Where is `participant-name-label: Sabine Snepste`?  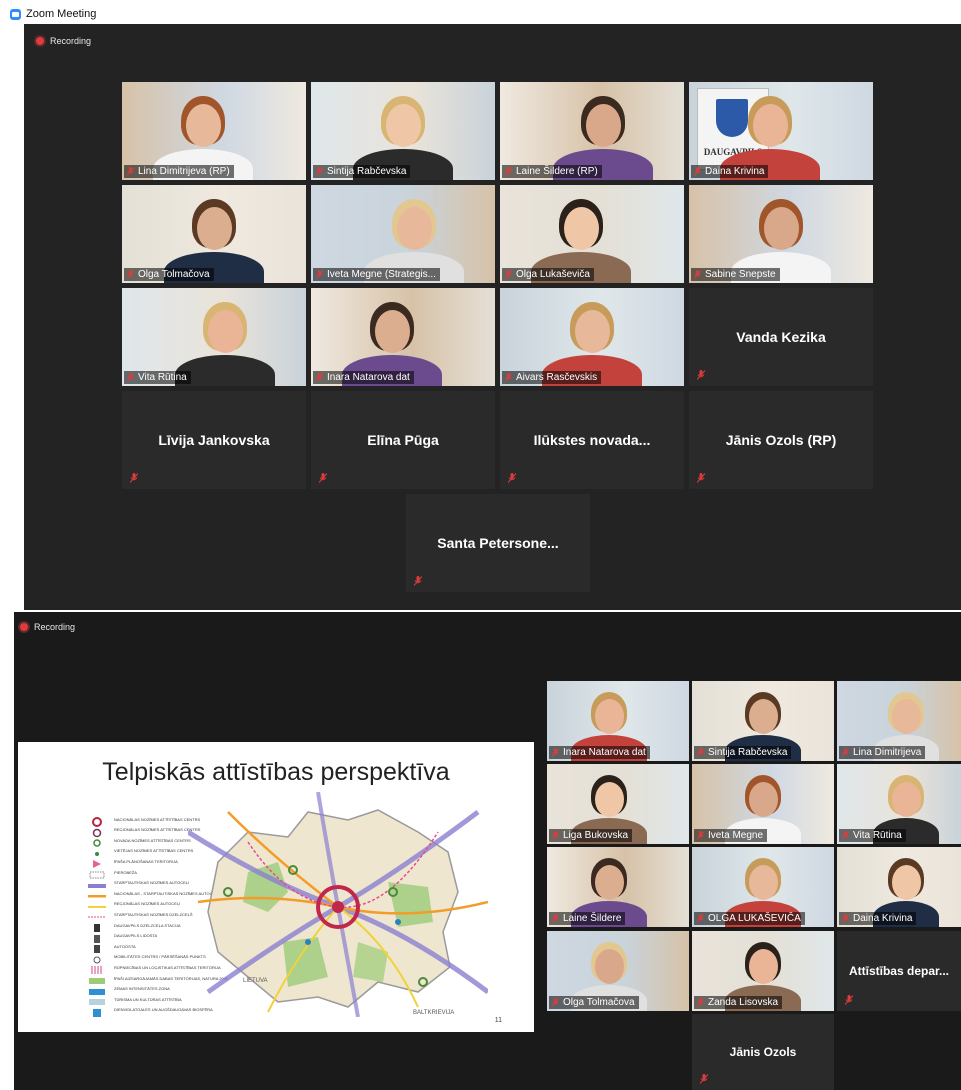 participant-name-label: Sabine Snepste is located at coordinates (735, 274).